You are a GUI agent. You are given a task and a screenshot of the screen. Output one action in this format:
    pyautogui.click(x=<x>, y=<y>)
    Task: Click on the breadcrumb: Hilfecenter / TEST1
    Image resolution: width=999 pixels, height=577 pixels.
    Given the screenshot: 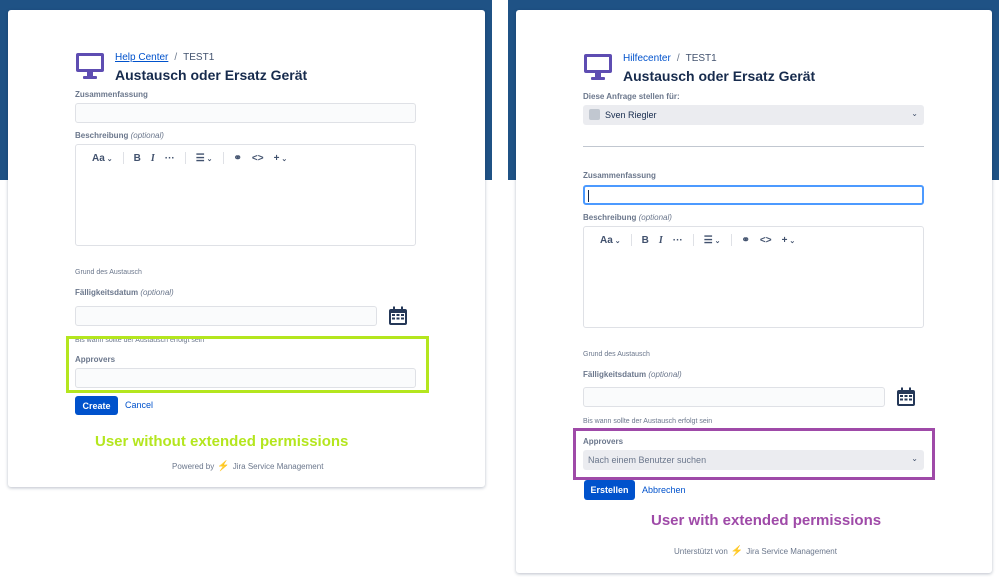 What is the action you would take?
    pyautogui.click(x=670, y=58)
    